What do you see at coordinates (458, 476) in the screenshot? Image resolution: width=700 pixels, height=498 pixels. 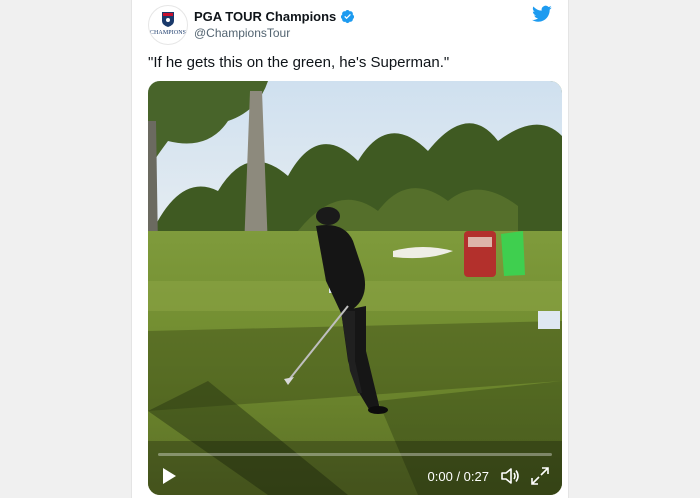 I see `video-time-display: 0:00 / 0:27` at bounding box center [458, 476].